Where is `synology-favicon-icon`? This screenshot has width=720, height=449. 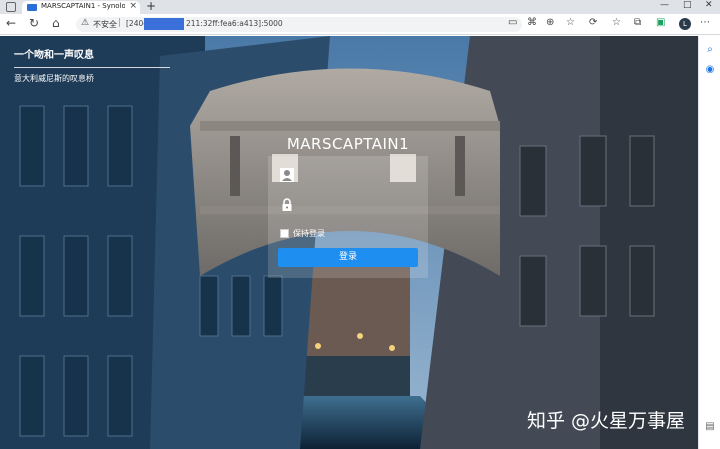
synology-favicon-icon is located at coordinates (32, 7).